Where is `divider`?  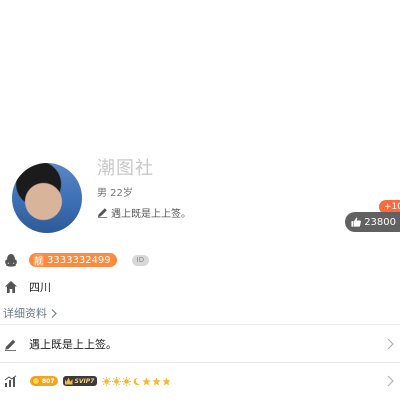 divider is located at coordinates (200, 324).